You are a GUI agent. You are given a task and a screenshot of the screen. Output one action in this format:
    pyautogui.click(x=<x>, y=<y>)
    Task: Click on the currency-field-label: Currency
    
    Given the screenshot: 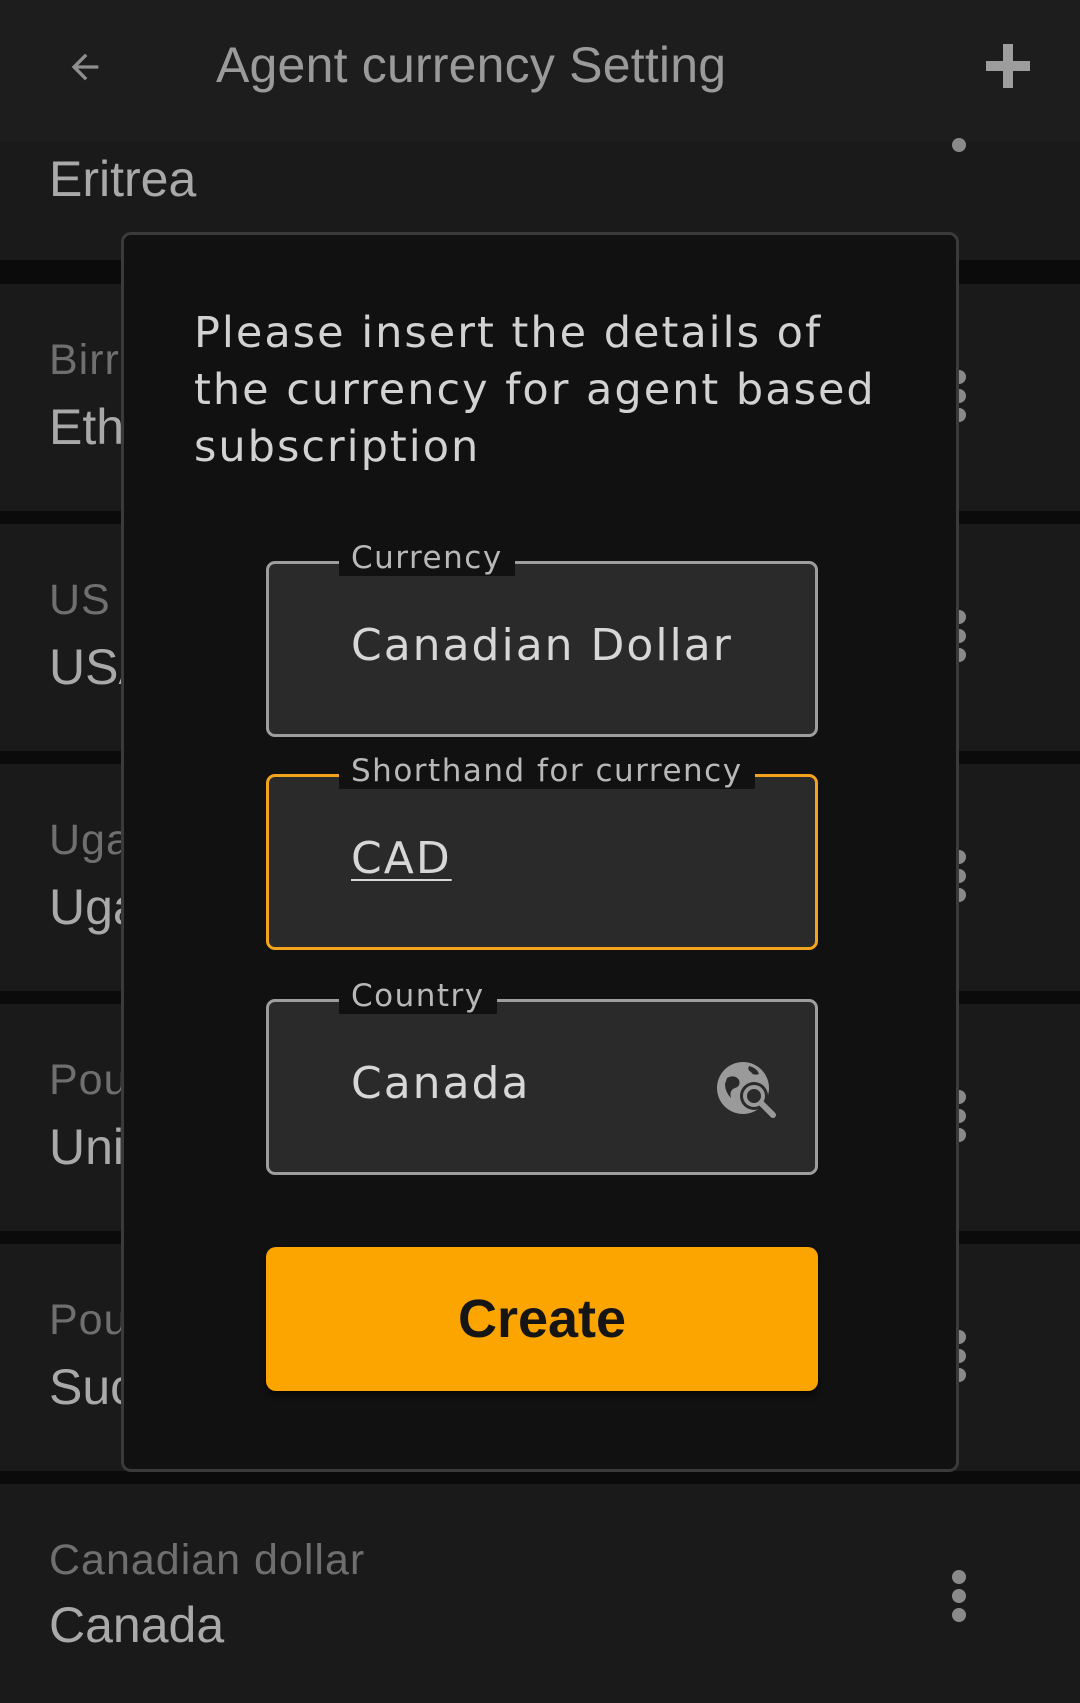 What is the action you would take?
    pyautogui.click(x=427, y=558)
    